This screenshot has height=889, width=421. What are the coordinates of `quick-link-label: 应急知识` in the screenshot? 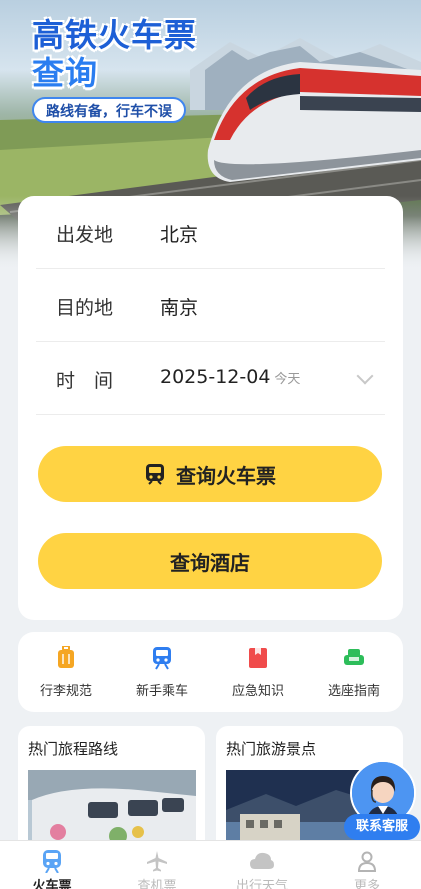 It's located at (257, 691).